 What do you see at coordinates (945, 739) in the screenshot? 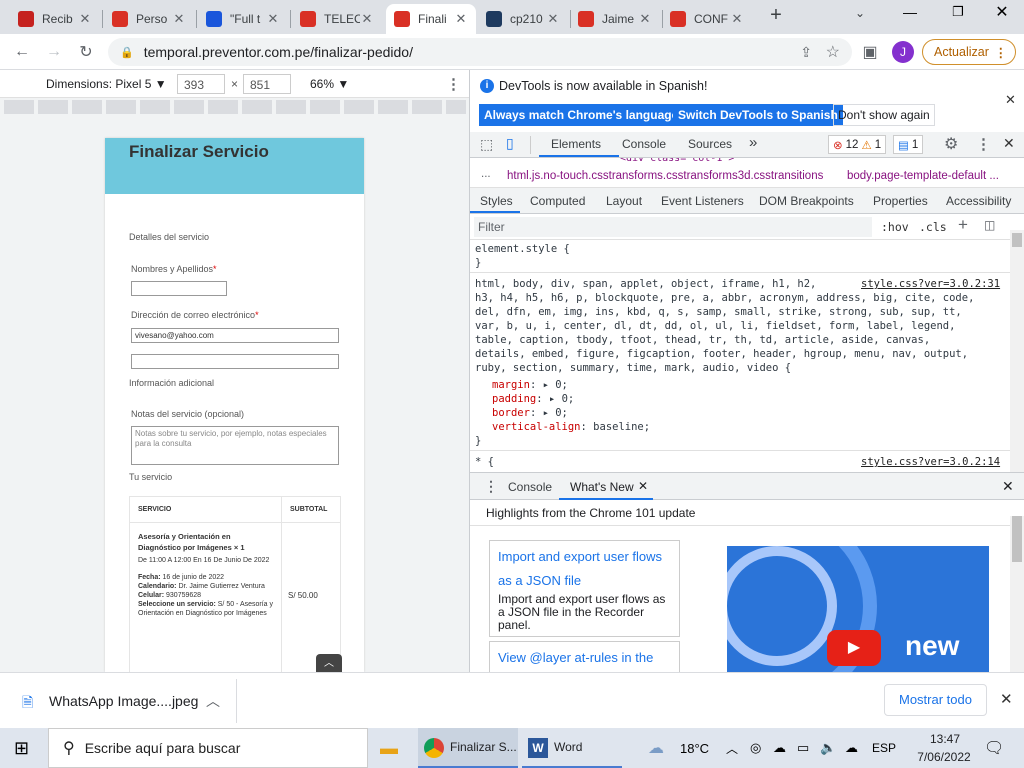
I see `clock-time: 13:47` at bounding box center [945, 739].